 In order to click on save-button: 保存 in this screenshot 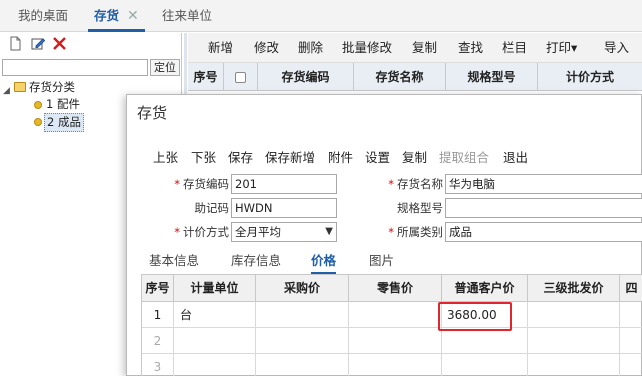, I will do `click(240, 156)`.